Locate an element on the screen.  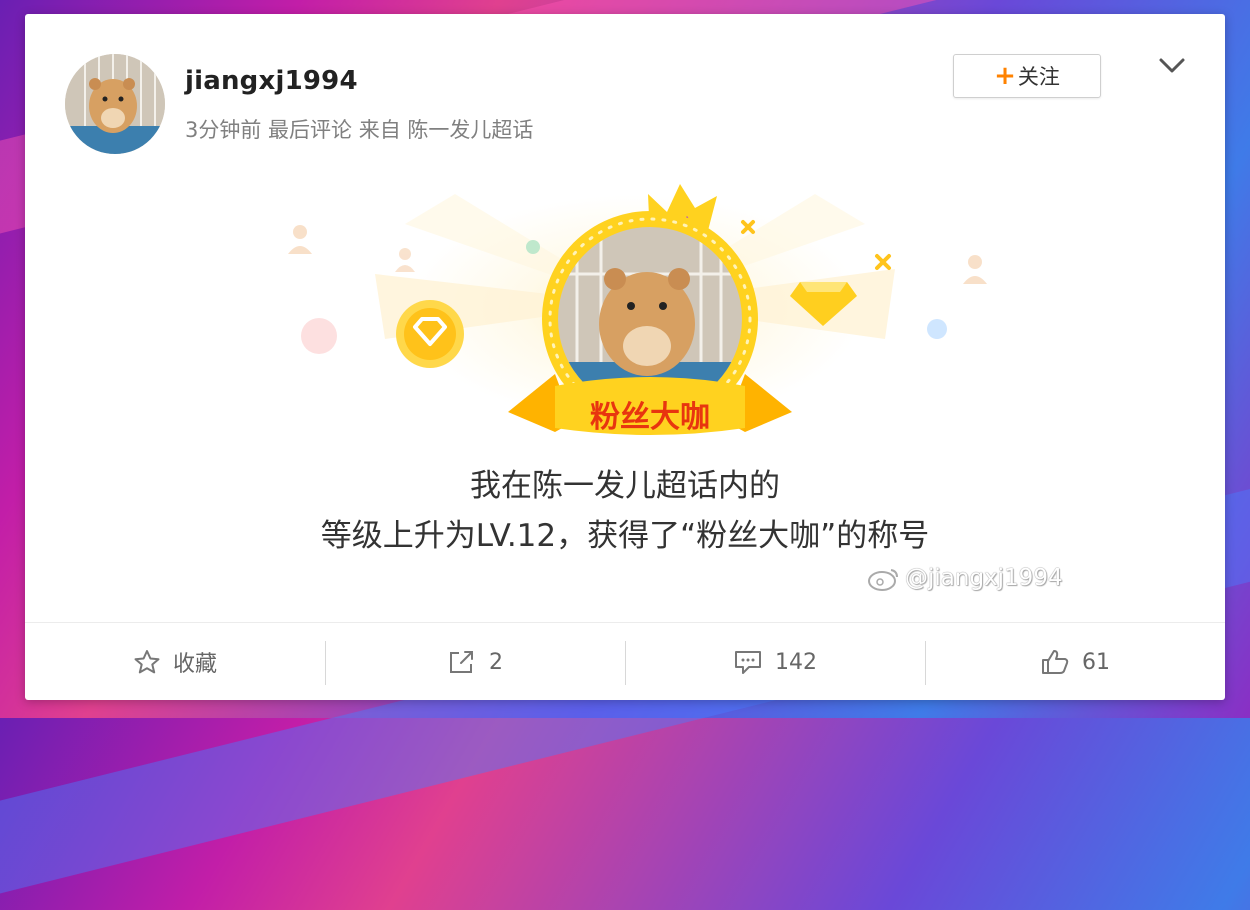
thumbs-up-icon is located at coordinates (1055, 662).